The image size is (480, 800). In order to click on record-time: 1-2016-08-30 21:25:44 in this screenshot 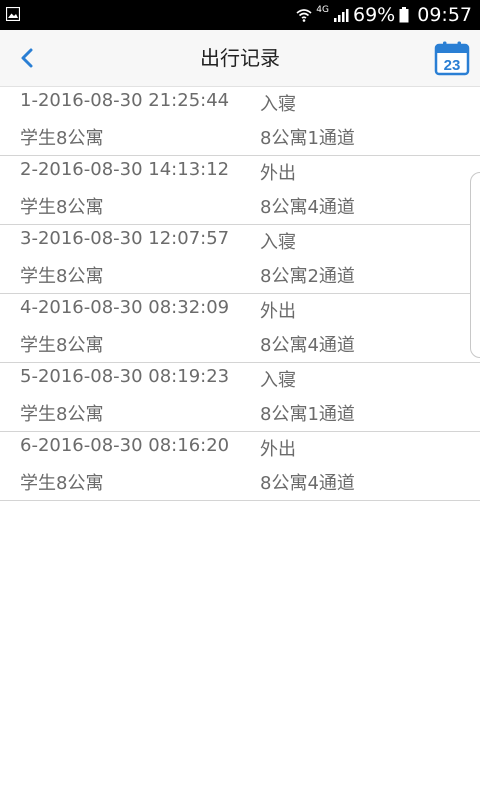, I will do `click(125, 100)`.